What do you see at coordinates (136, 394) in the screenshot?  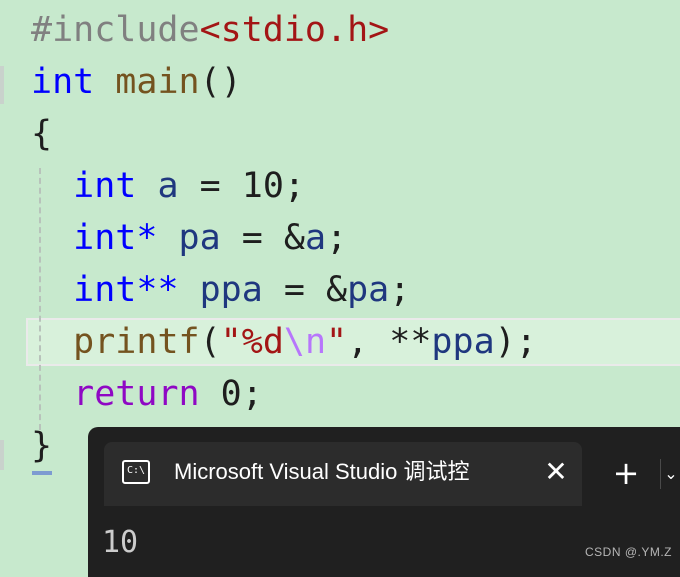 I see `keyword: return` at bounding box center [136, 394].